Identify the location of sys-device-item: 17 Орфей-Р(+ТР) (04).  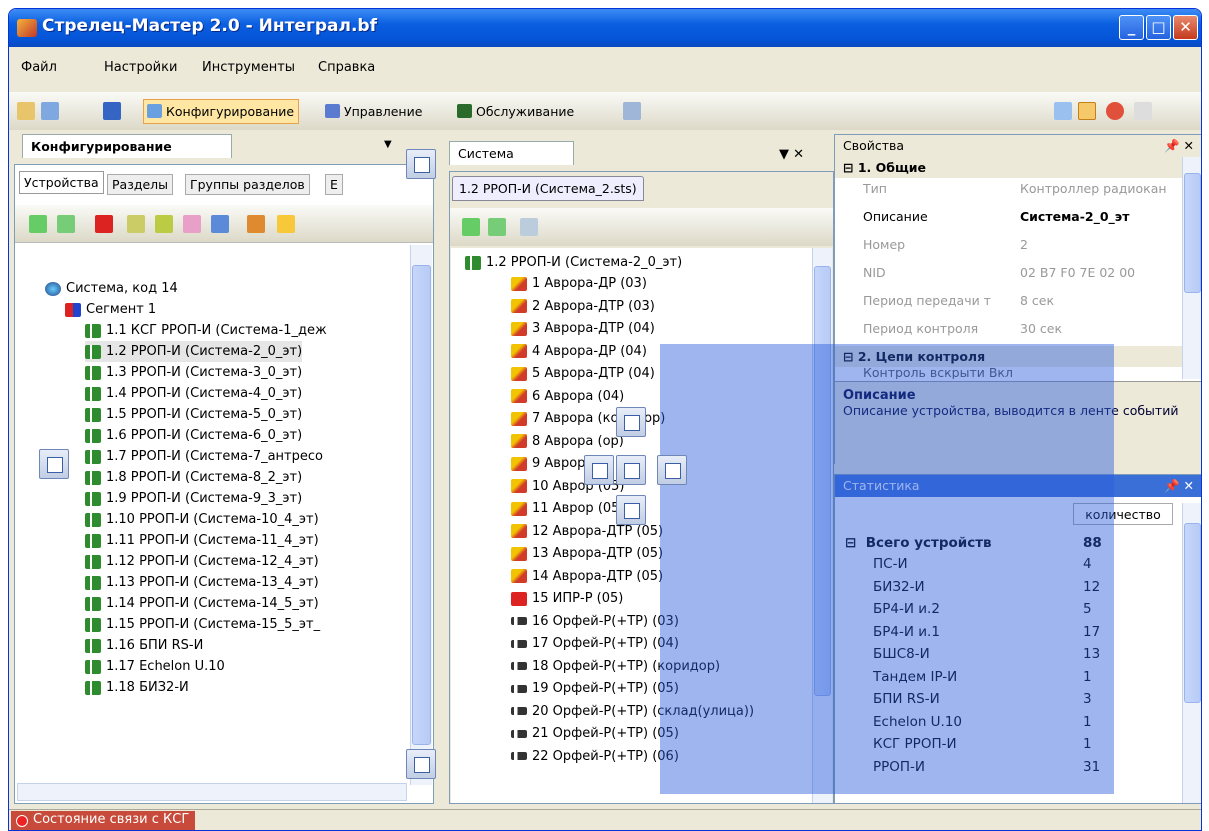
(595, 643).